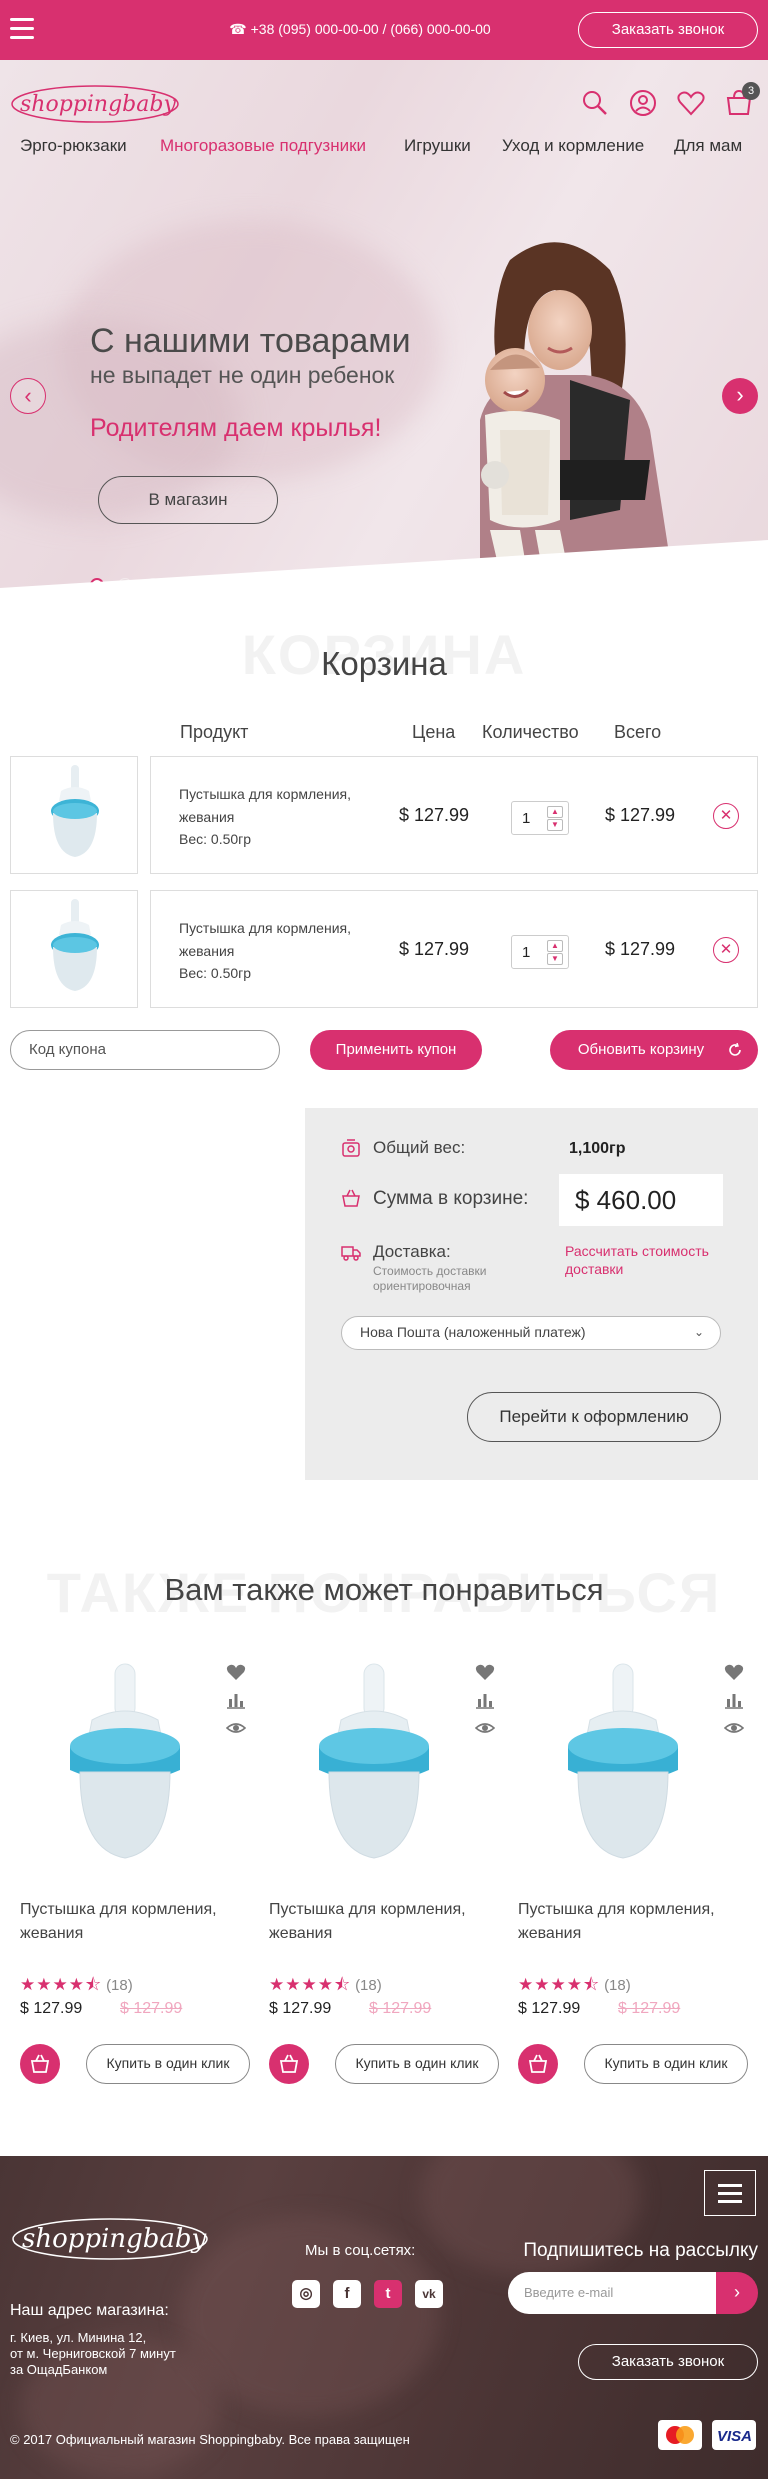 This screenshot has height=2479, width=768. What do you see at coordinates (351, 1148) in the screenshot?
I see `scale-icon` at bounding box center [351, 1148].